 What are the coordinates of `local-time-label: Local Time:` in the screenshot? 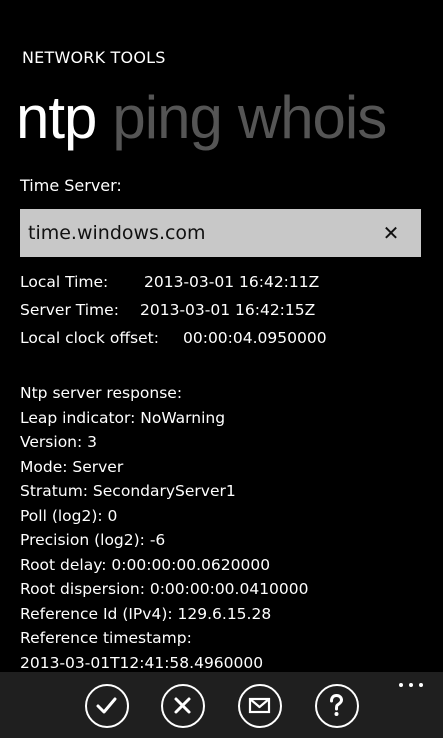 It's located at (64, 282).